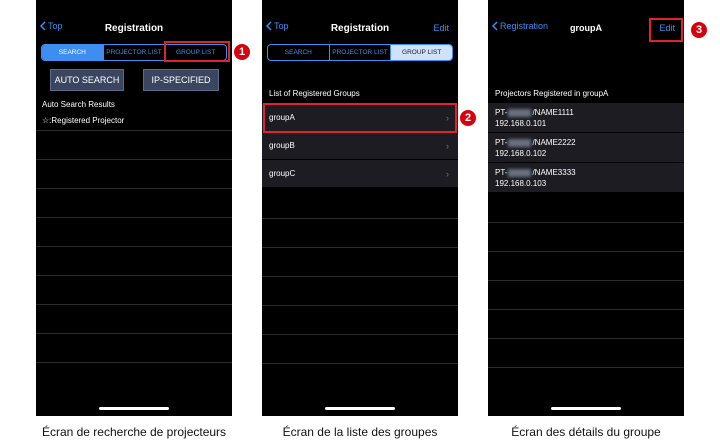  What do you see at coordinates (360, 174) in the screenshot?
I see `group-row: groupC ›` at bounding box center [360, 174].